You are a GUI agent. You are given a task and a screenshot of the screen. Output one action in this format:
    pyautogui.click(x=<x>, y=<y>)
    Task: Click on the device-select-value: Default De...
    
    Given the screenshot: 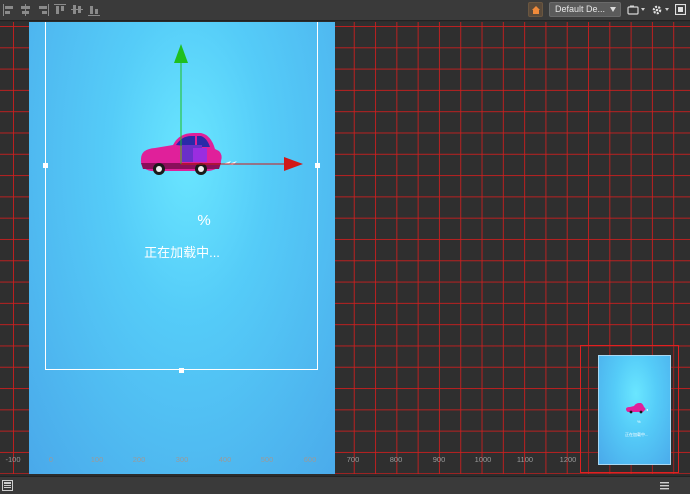 What is the action you would take?
    pyautogui.click(x=580, y=9)
    